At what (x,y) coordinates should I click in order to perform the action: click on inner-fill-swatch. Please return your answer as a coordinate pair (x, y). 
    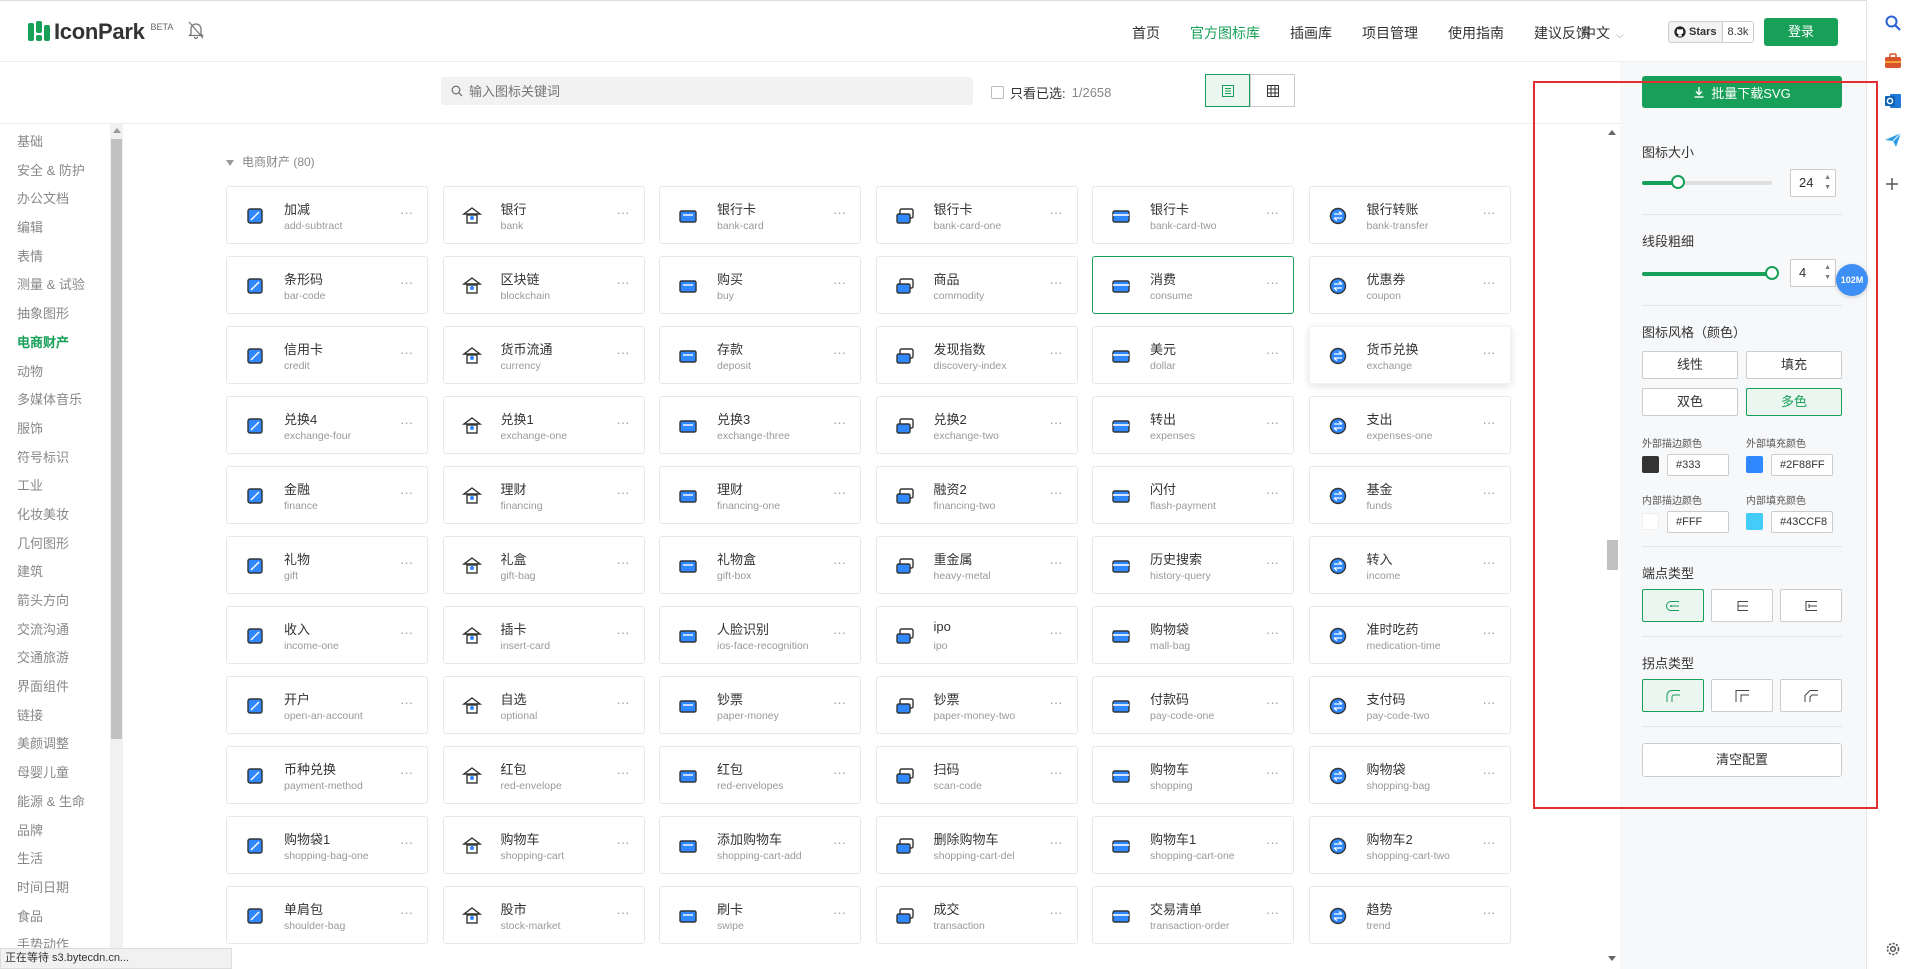
    Looking at the image, I should click on (1754, 521).